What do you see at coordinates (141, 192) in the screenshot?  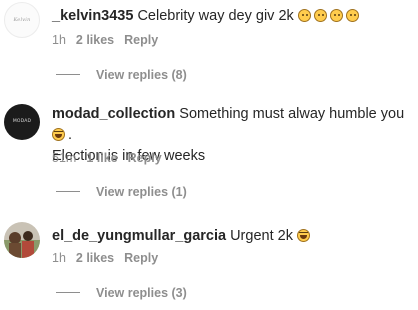 I see `view-replies-label: View replies (1)` at bounding box center [141, 192].